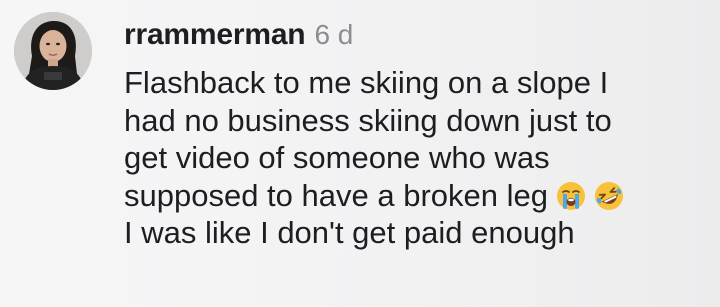  I want to click on username-link: rrammerman, so click(215, 35).